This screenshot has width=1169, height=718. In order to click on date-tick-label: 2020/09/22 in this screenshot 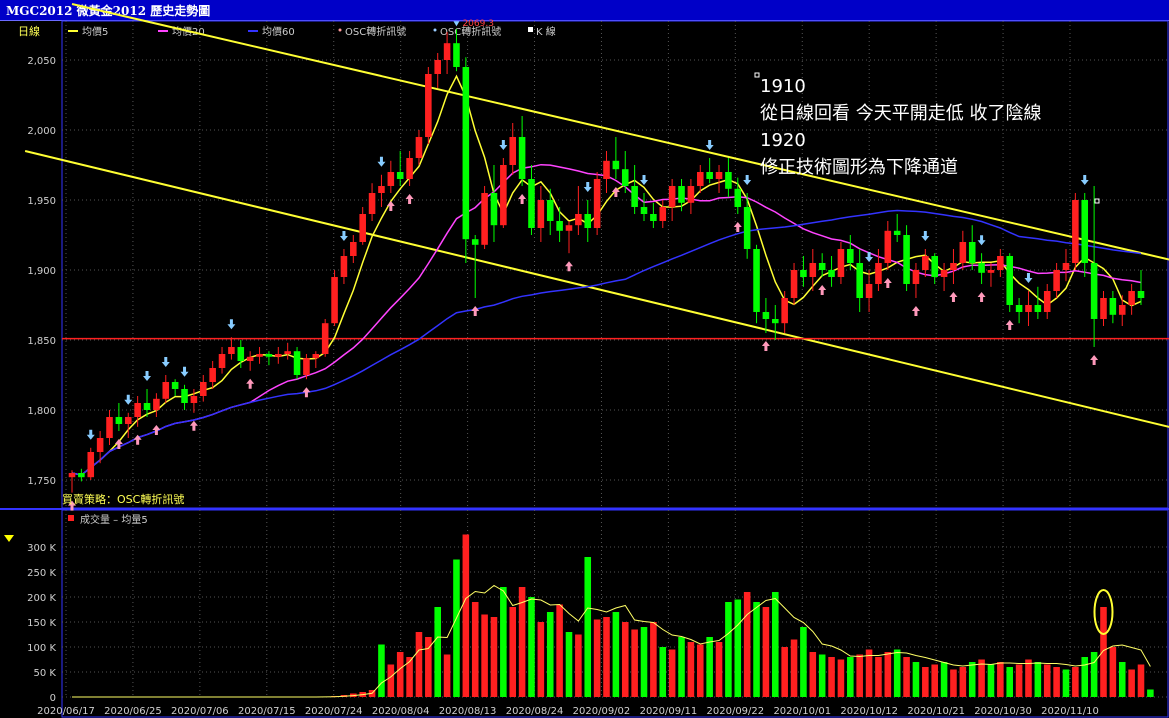, I will do `click(736, 711)`.